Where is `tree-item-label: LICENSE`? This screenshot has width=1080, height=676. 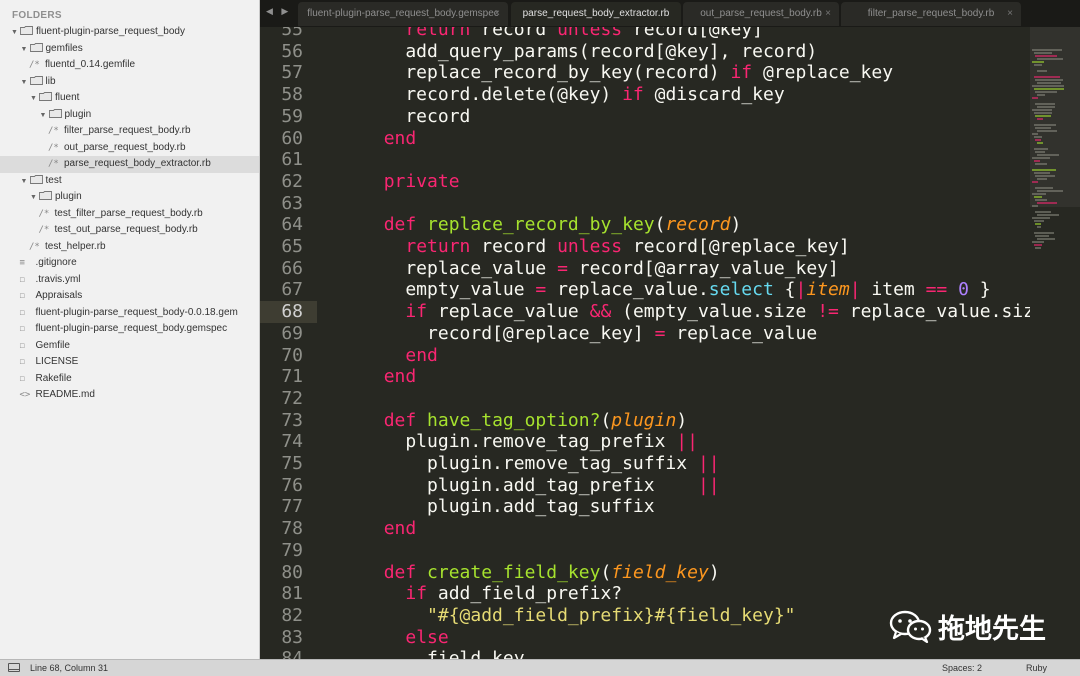 tree-item-label: LICENSE is located at coordinates (57, 361).